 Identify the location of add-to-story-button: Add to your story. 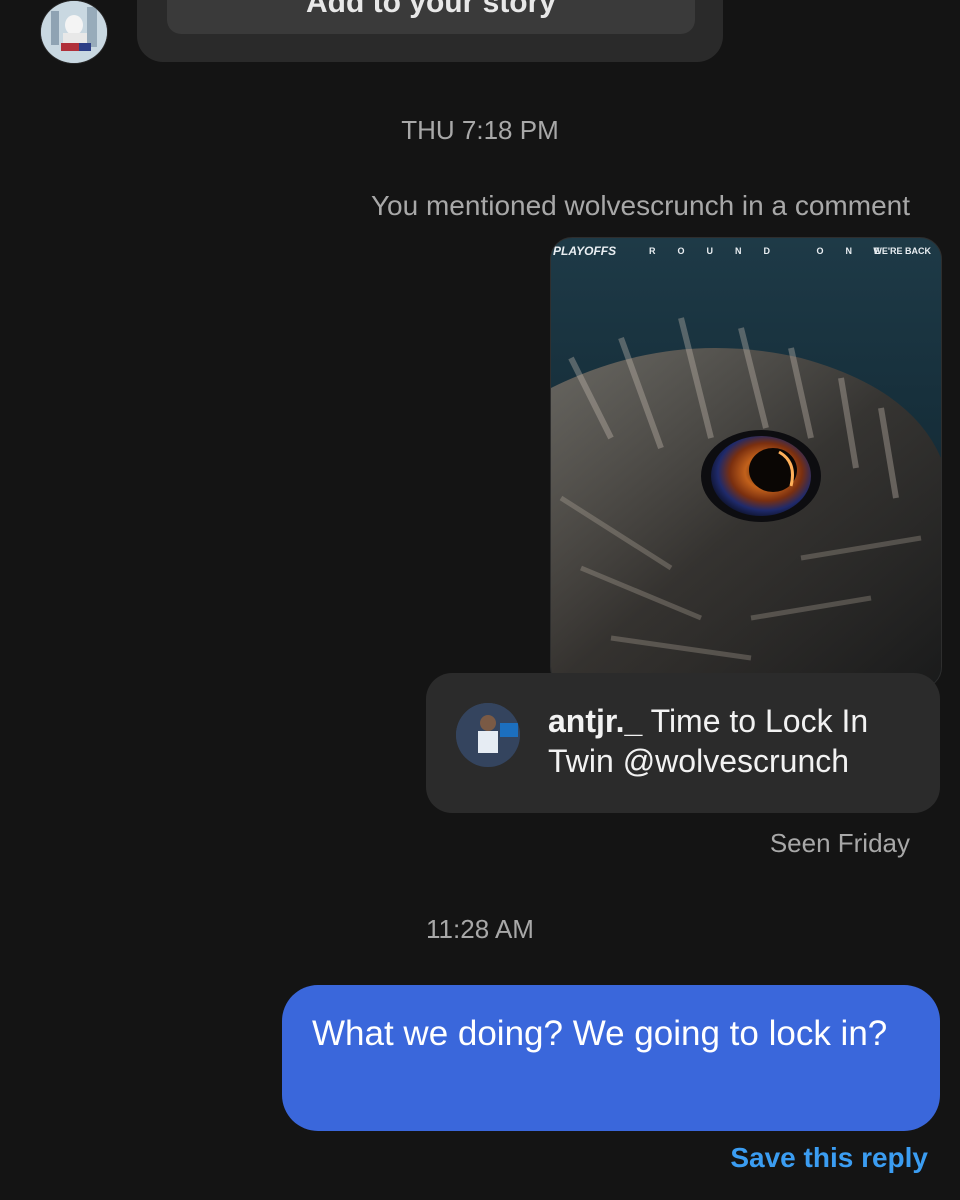
(431, 17).